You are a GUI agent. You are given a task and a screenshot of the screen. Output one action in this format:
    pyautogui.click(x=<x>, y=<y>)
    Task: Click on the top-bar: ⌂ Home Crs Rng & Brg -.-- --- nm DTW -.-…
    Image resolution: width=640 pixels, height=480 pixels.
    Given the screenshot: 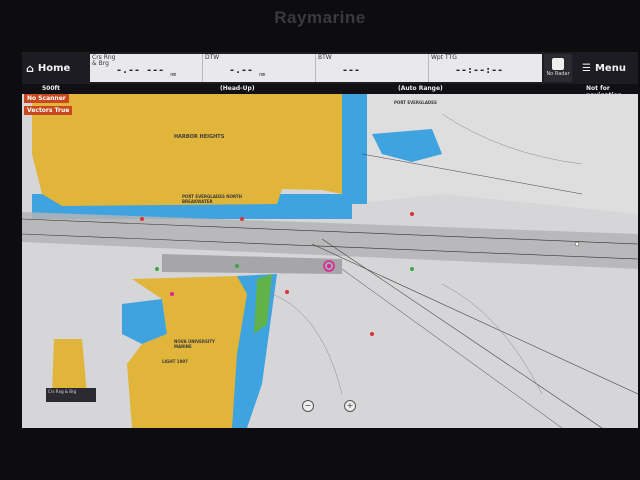 What is the action you would take?
    pyautogui.click(x=330, y=68)
    